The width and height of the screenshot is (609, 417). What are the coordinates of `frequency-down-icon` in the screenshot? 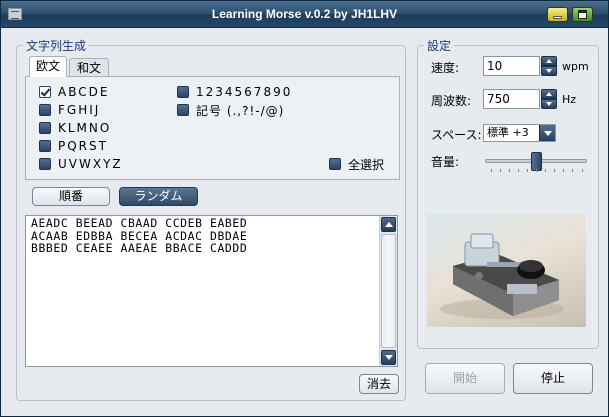 It's located at (549, 104).